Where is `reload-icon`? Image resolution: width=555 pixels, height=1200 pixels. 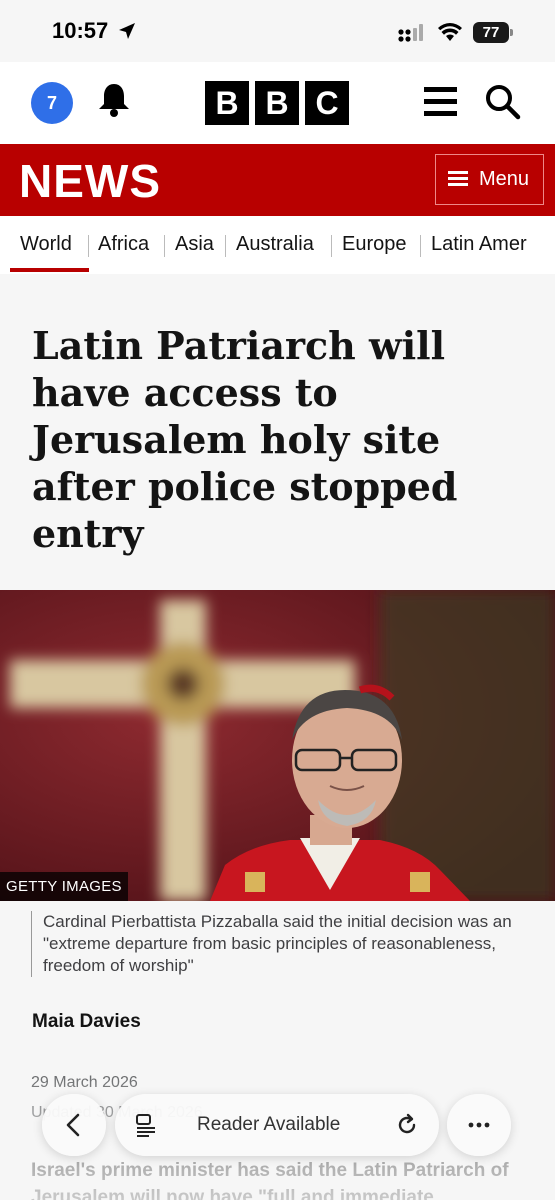 reload-icon is located at coordinates (407, 1125).